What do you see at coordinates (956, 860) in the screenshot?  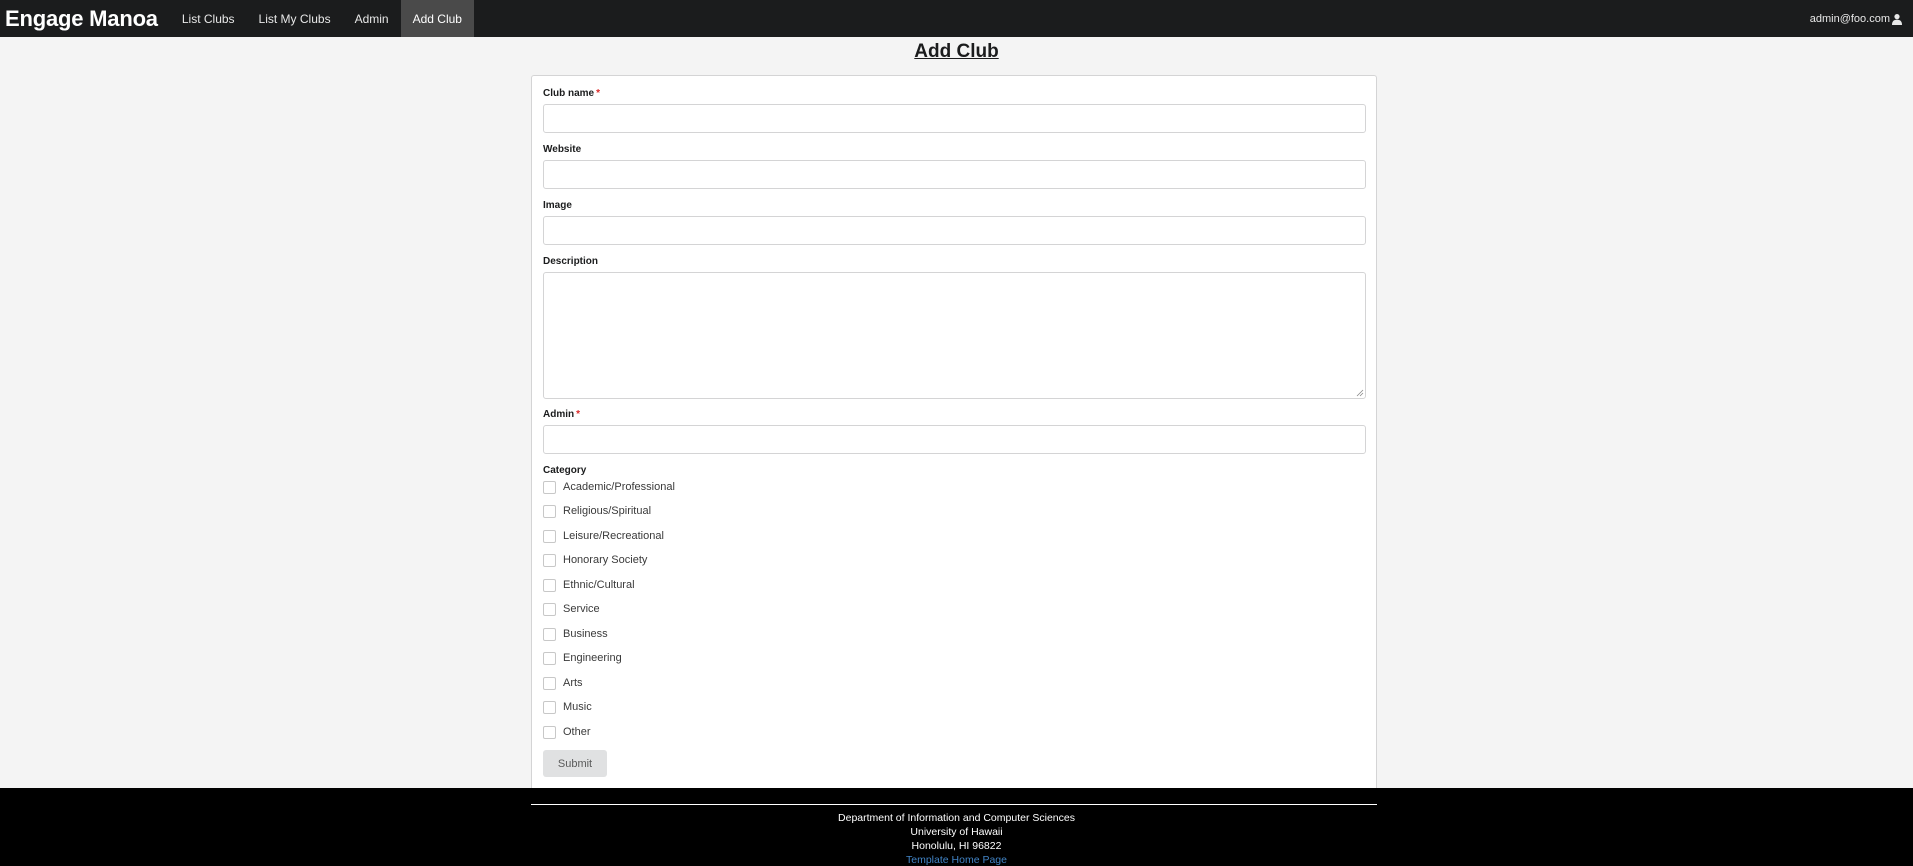 I see `template-home-link: Template Home Page` at bounding box center [956, 860].